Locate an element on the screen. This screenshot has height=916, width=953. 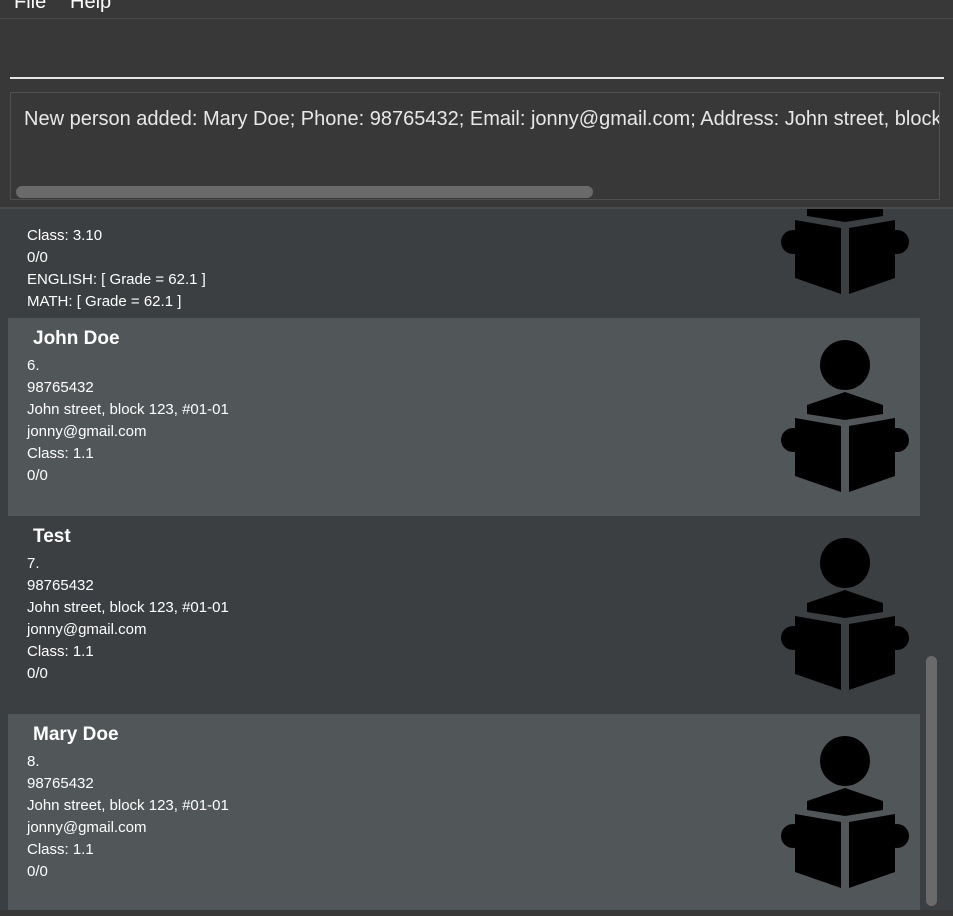
person-grade-math: MATH: [ Grade = 62.1 ] is located at coordinates (104, 301).